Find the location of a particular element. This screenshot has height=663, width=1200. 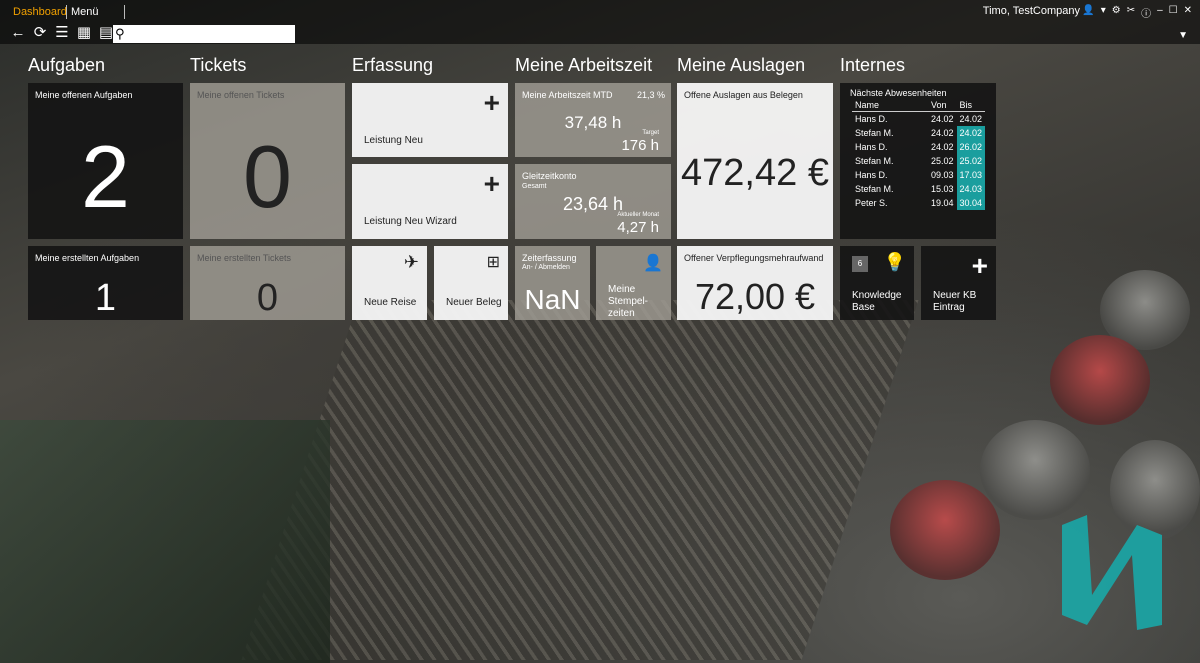

search-box: ⚲ is located at coordinates (204, 34).